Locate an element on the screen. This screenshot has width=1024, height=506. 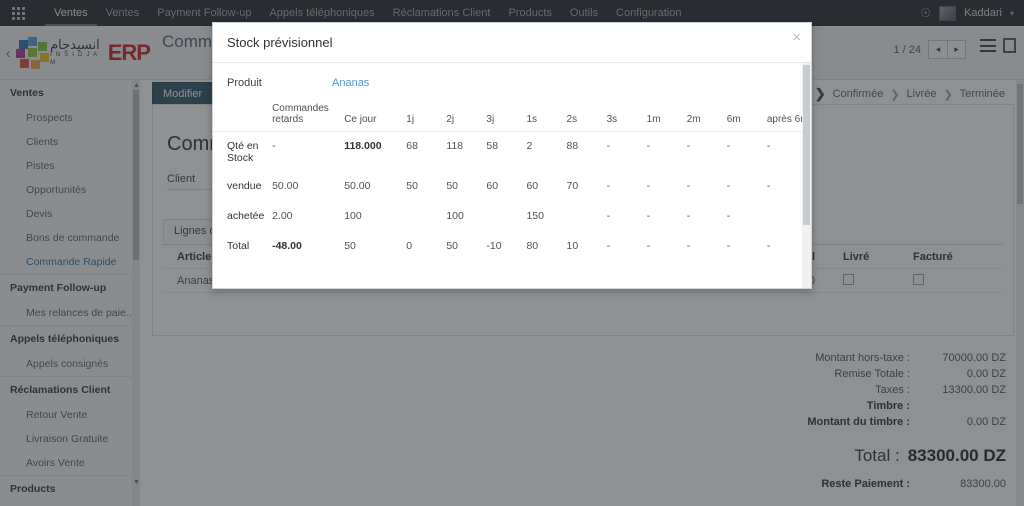
cell-1j: 68 is located at coordinates (412, 146).